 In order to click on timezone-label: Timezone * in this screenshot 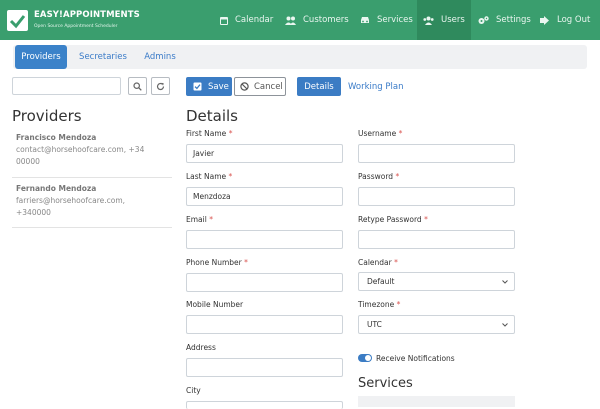, I will do `click(379, 304)`.